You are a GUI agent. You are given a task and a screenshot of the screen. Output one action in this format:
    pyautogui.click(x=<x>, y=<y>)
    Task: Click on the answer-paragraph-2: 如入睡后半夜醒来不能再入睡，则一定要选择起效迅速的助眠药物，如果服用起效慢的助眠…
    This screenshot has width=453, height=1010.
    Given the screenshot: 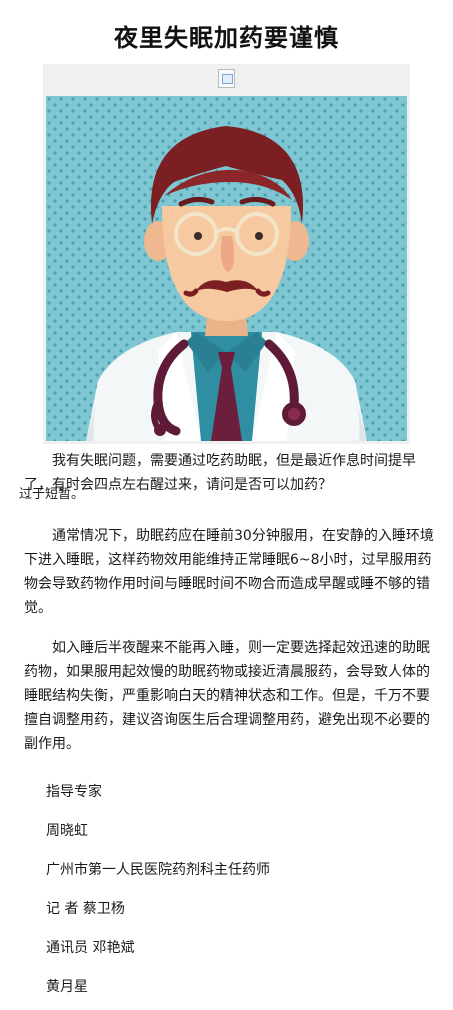 What is the action you would take?
    pyautogui.click(x=227, y=696)
    